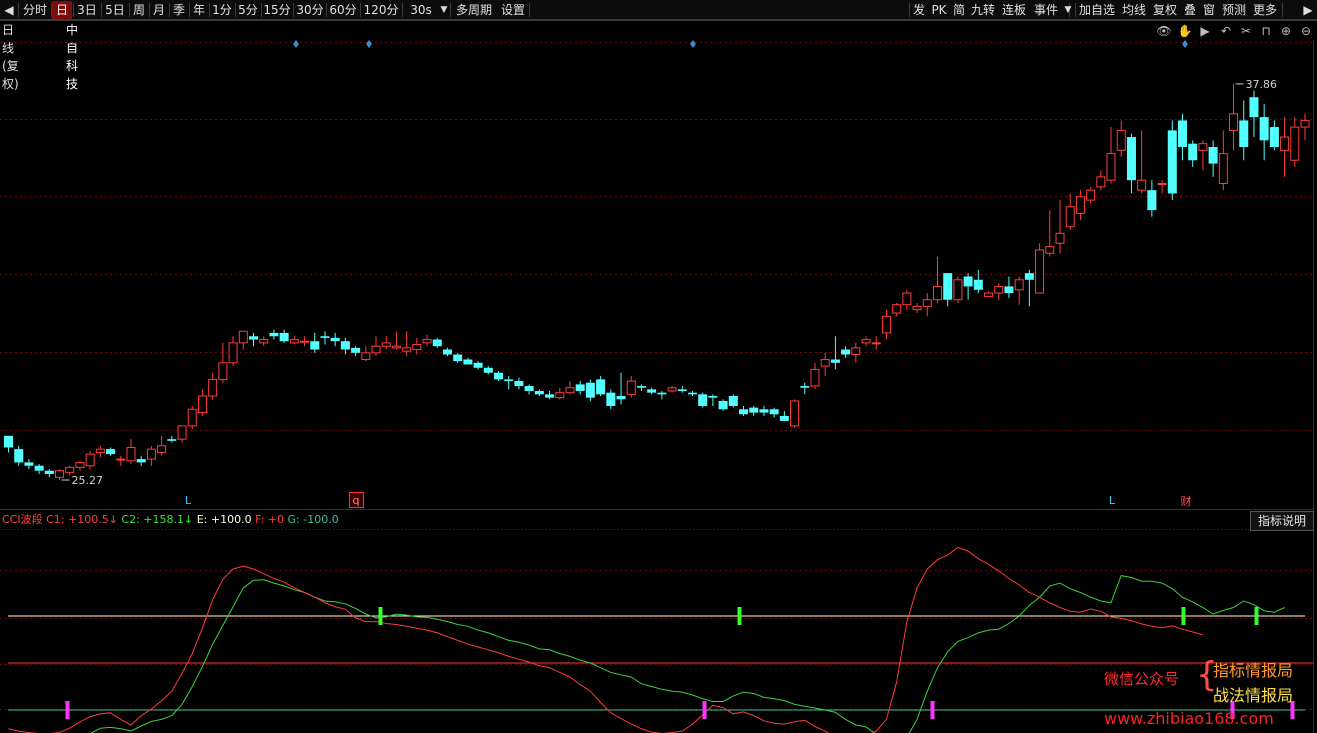 This screenshot has width=1317, height=733. What do you see at coordinates (1286, 31) in the screenshot?
I see `zoom-in-icon: ⊕` at bounding box center [1286, 31].